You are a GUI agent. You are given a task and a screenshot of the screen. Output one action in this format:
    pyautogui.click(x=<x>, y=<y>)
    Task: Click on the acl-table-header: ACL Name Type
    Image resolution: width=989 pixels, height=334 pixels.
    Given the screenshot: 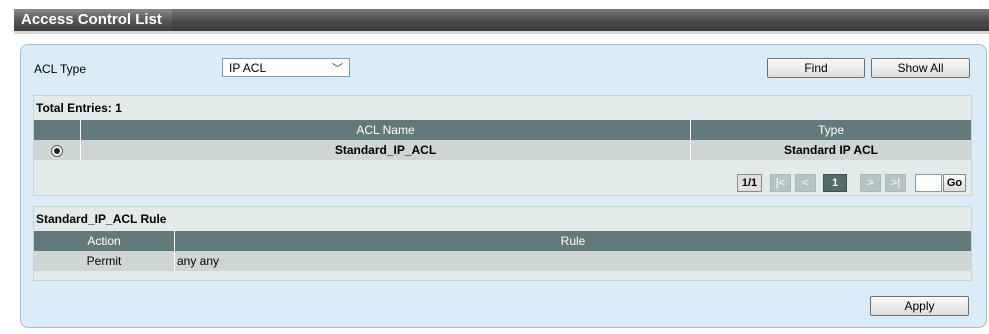 What is the action you would take?
    pyautogui.click(x=502, y=130)
    